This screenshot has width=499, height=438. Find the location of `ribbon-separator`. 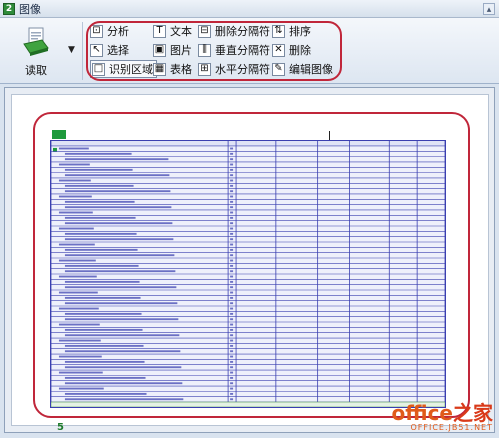

ribbon-separator is located at coordinates (82, 51).